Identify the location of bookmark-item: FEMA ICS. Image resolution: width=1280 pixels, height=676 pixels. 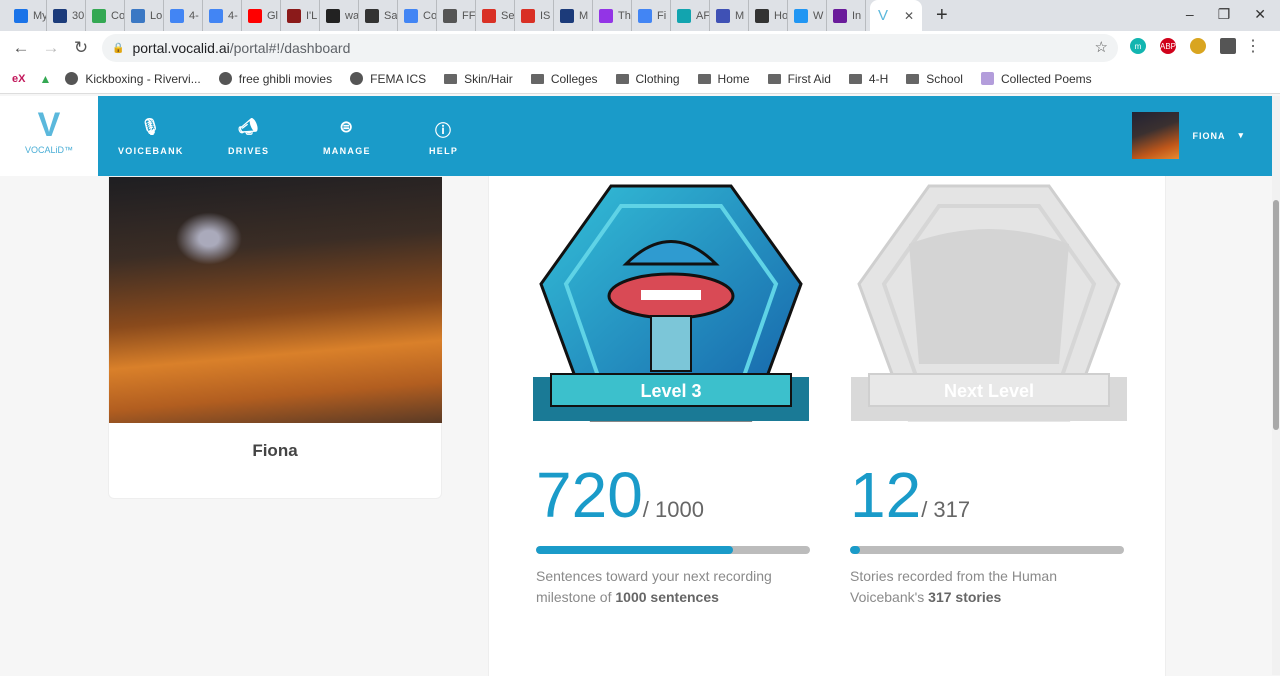
(388, 79).